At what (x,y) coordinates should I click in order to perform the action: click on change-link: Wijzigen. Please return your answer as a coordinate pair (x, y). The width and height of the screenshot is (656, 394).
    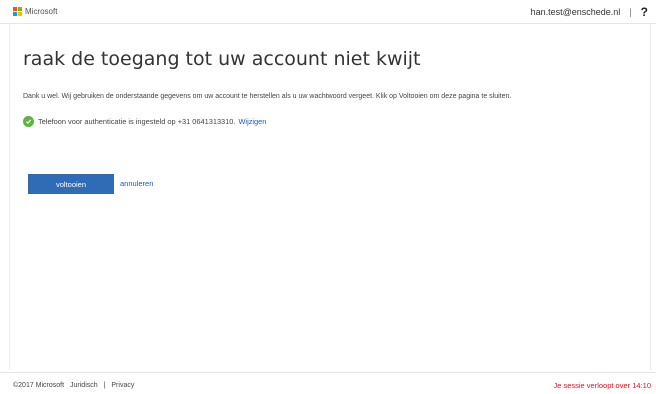
    Looking at the image, I should click on (252, 121).